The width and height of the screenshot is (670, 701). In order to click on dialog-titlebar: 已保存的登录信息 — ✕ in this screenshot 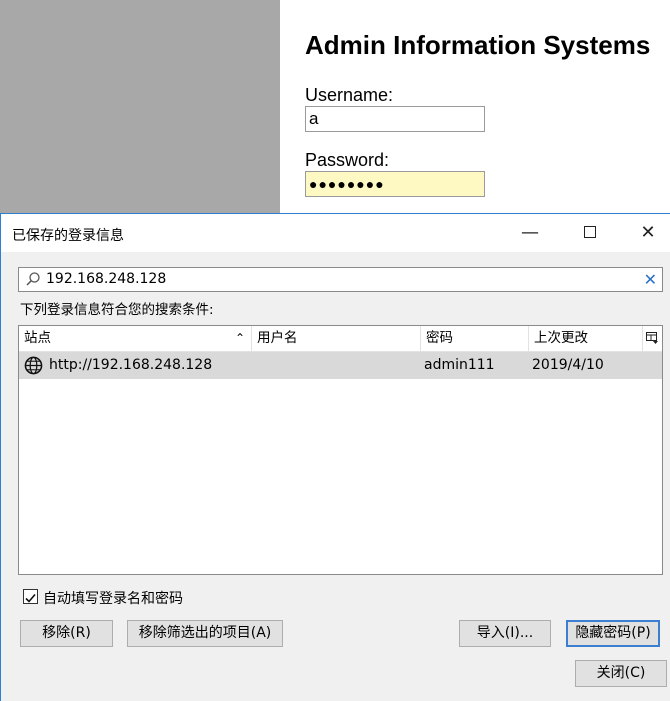, I will do `click(335, 233)`.